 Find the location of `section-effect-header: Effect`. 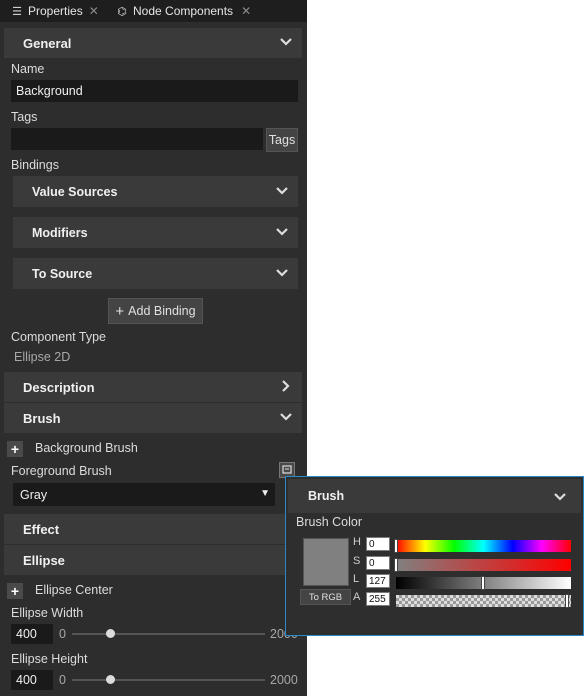

section-effect-header: Effect is located at coordinates (153, 529).